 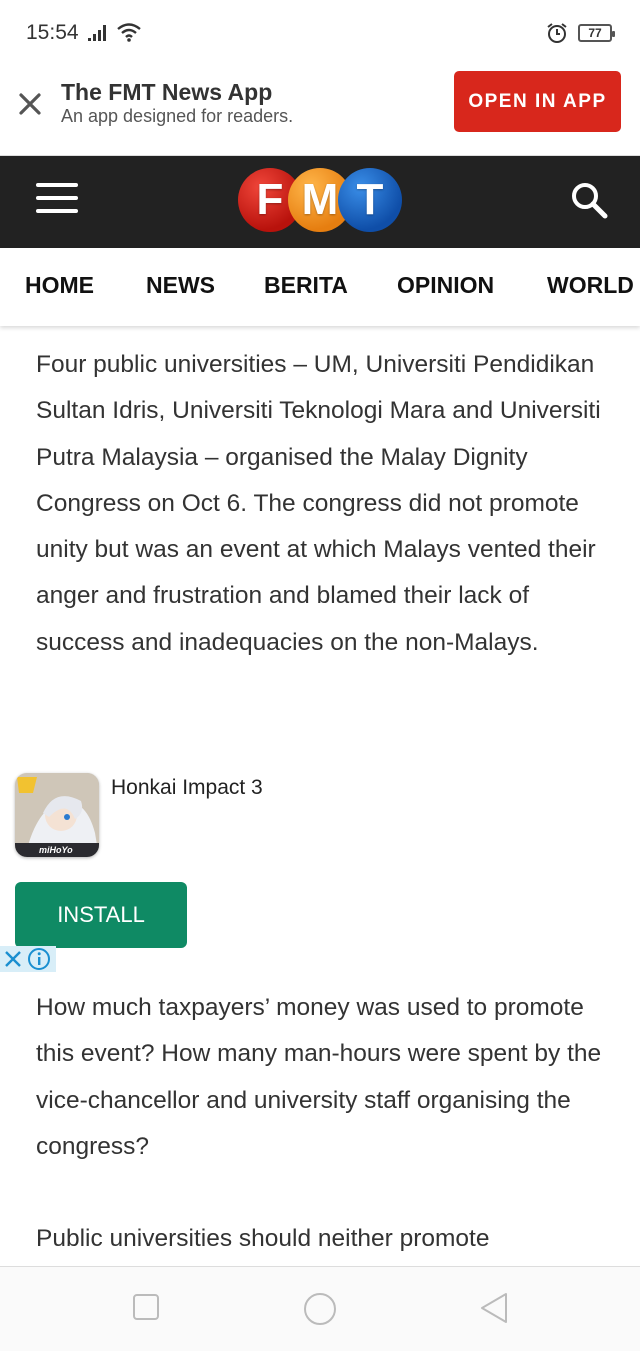 I want to click on info-icon, so click(x=39, y=959).